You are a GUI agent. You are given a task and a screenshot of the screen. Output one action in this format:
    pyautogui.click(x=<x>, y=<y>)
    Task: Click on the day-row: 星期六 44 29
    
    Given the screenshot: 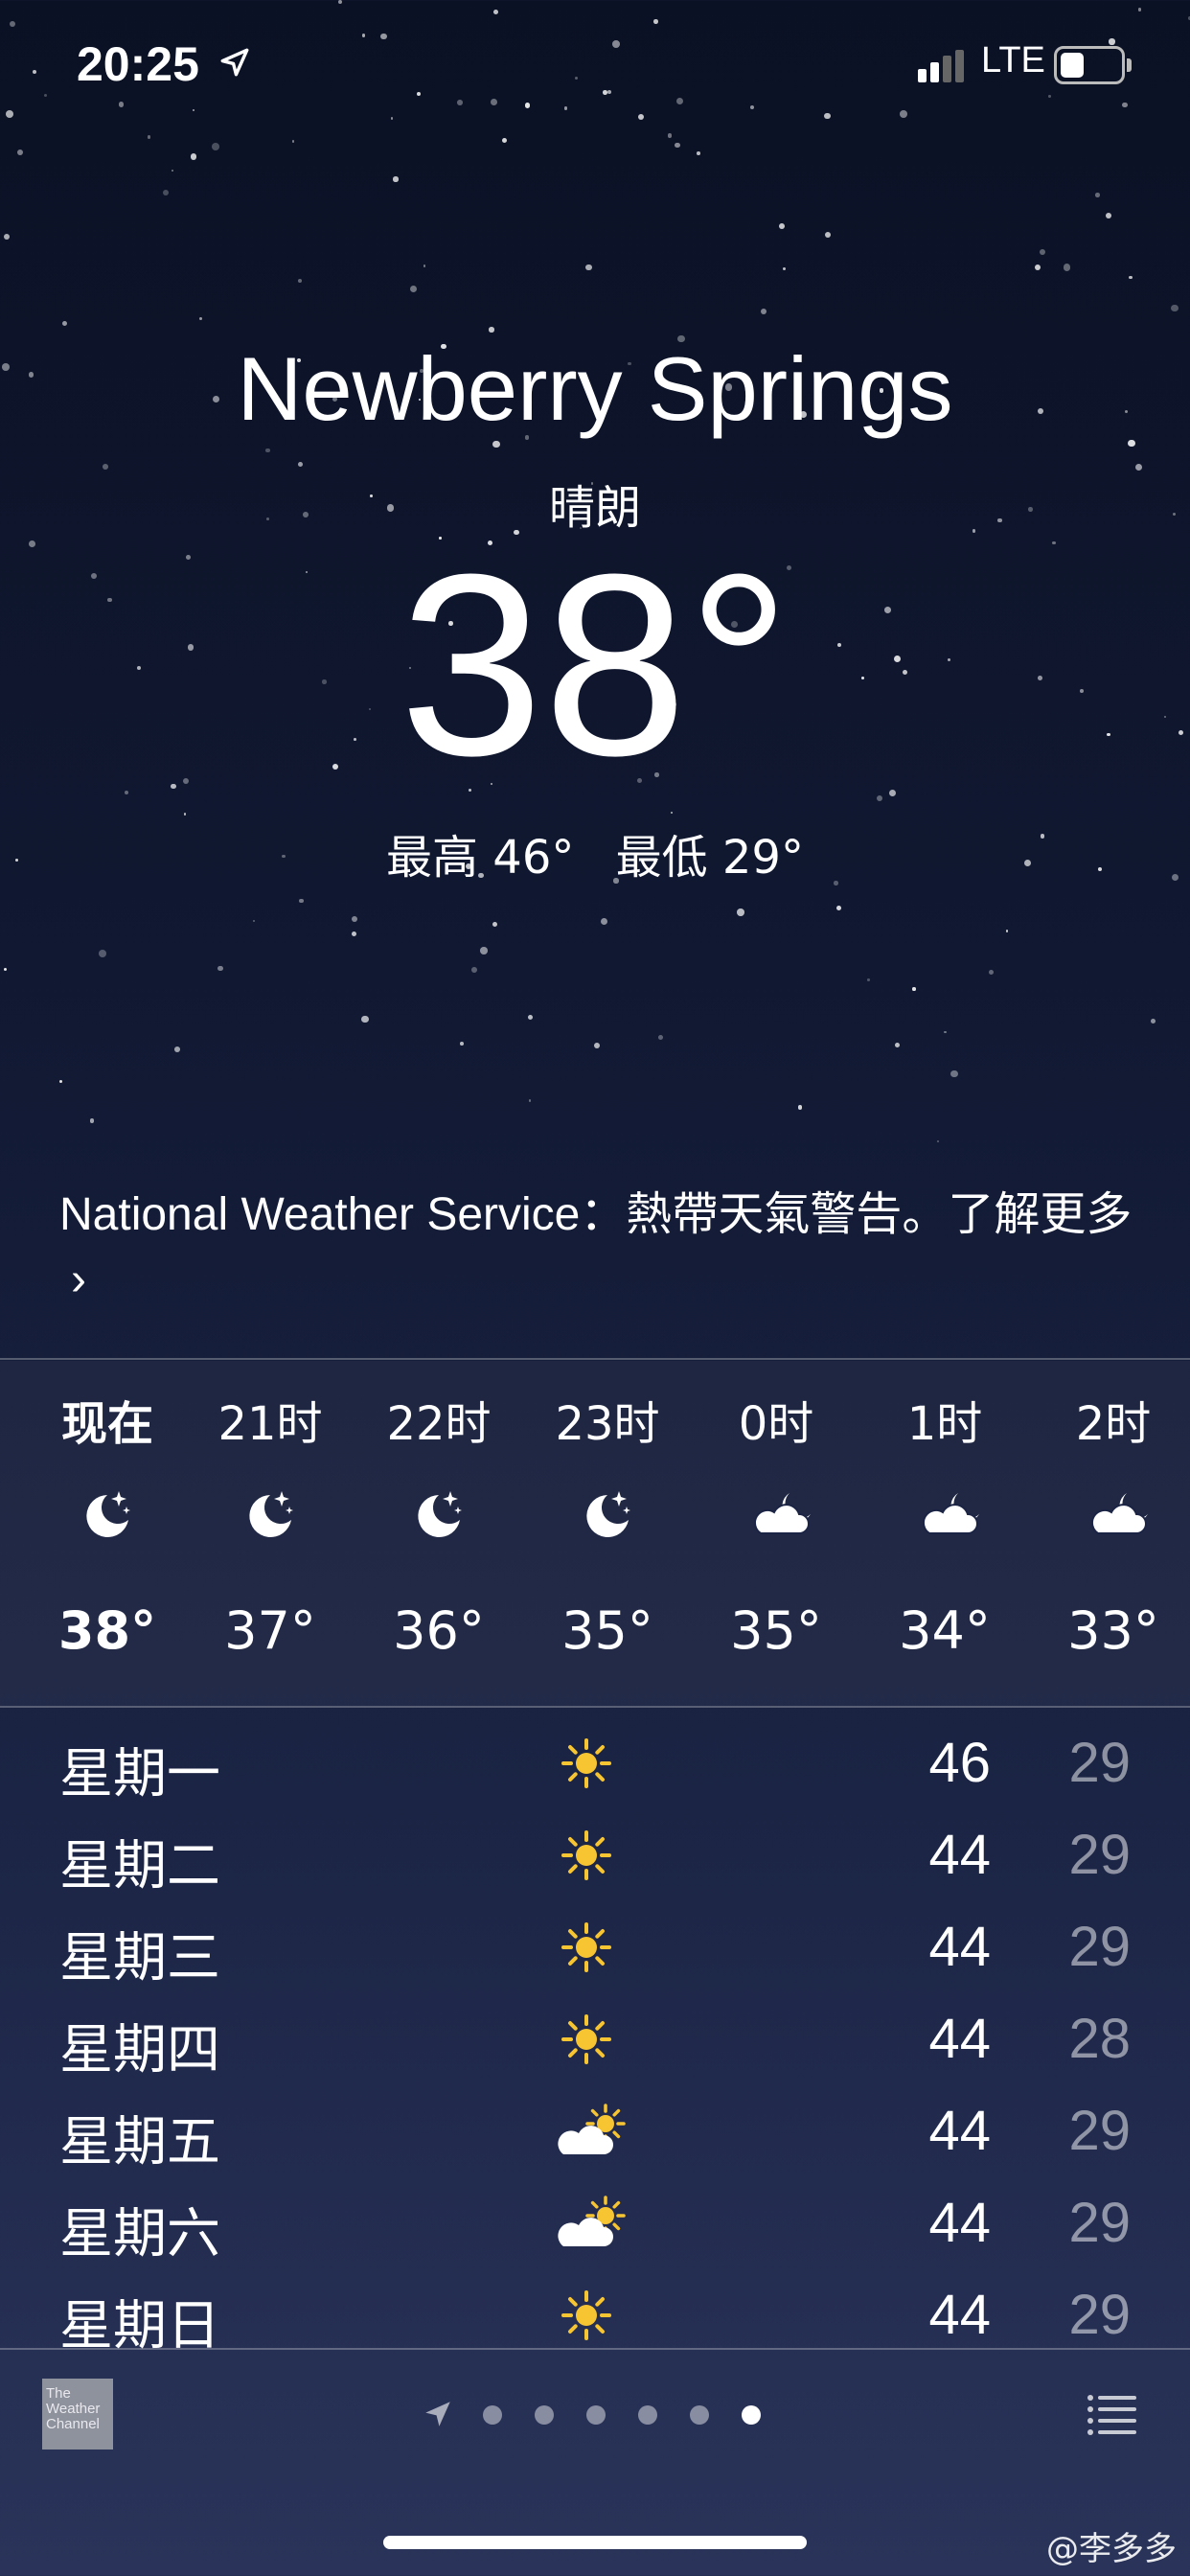 What is the action you would take?
    pyautogui.click(x=595, y=2223)
    